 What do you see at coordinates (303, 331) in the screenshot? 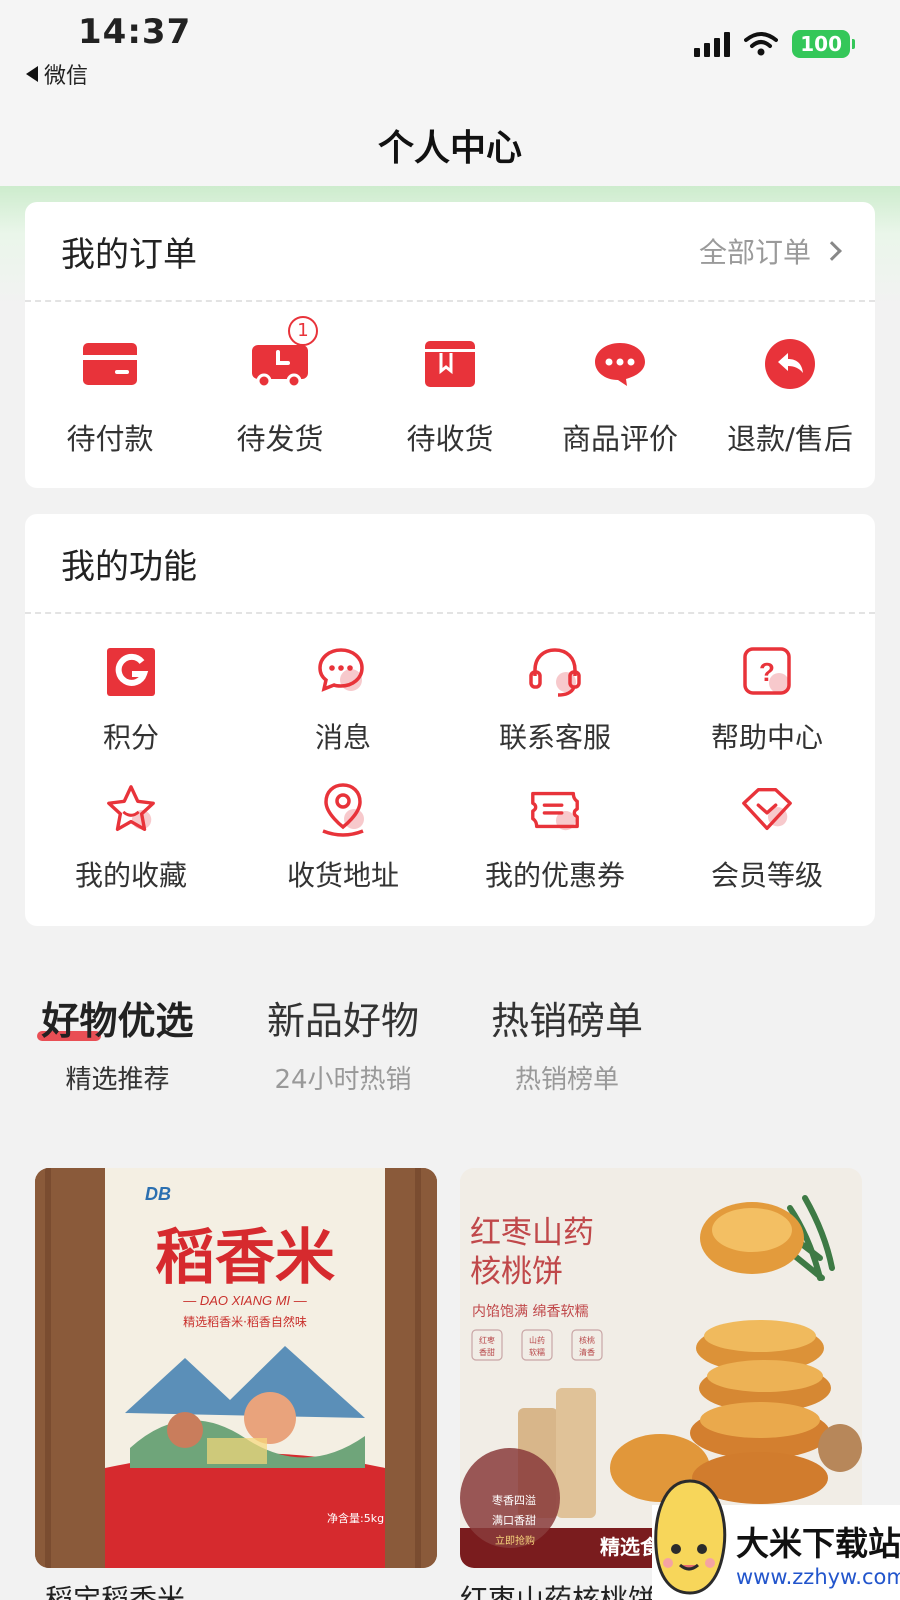
I see `order-count-badge: 1` at bounding box center [303, 331].